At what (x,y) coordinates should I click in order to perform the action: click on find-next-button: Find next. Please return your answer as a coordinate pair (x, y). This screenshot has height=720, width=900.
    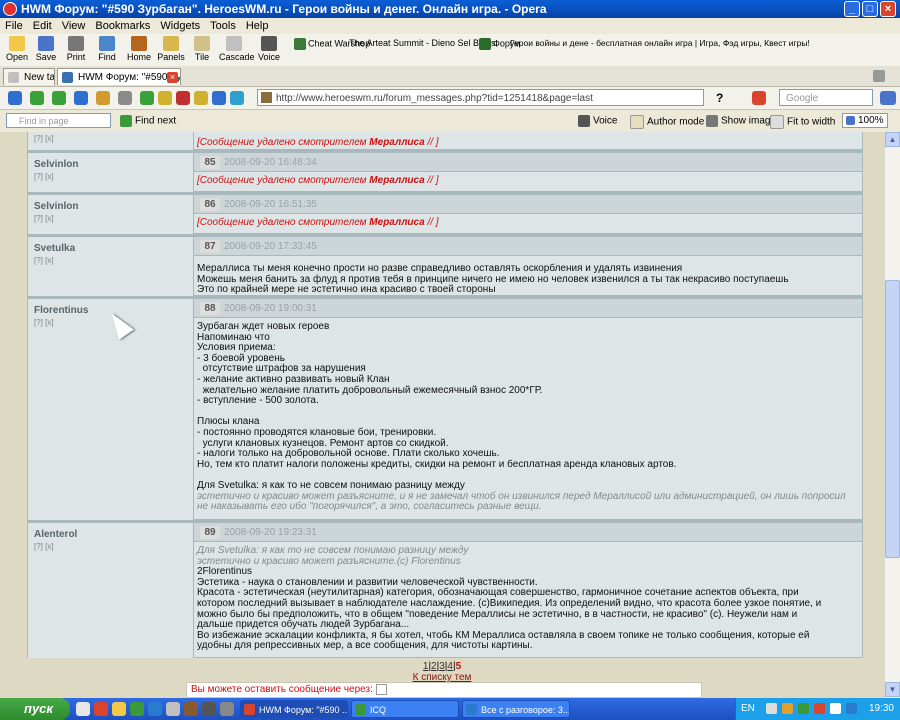
    Looking at the image, I should click on (148, 121).